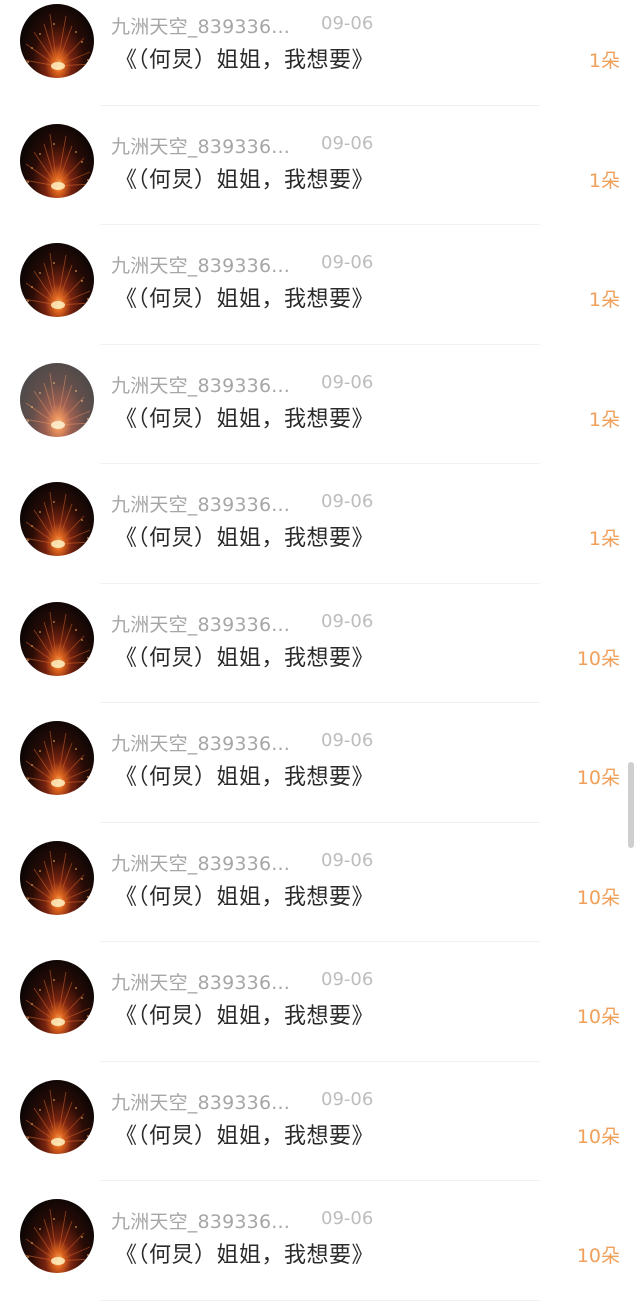 Image resolution: width=640 pixels, height=1301 pixels. Describe the element at coordinates (320, 1300) in the screenshot. I see `row-divider` at that location.